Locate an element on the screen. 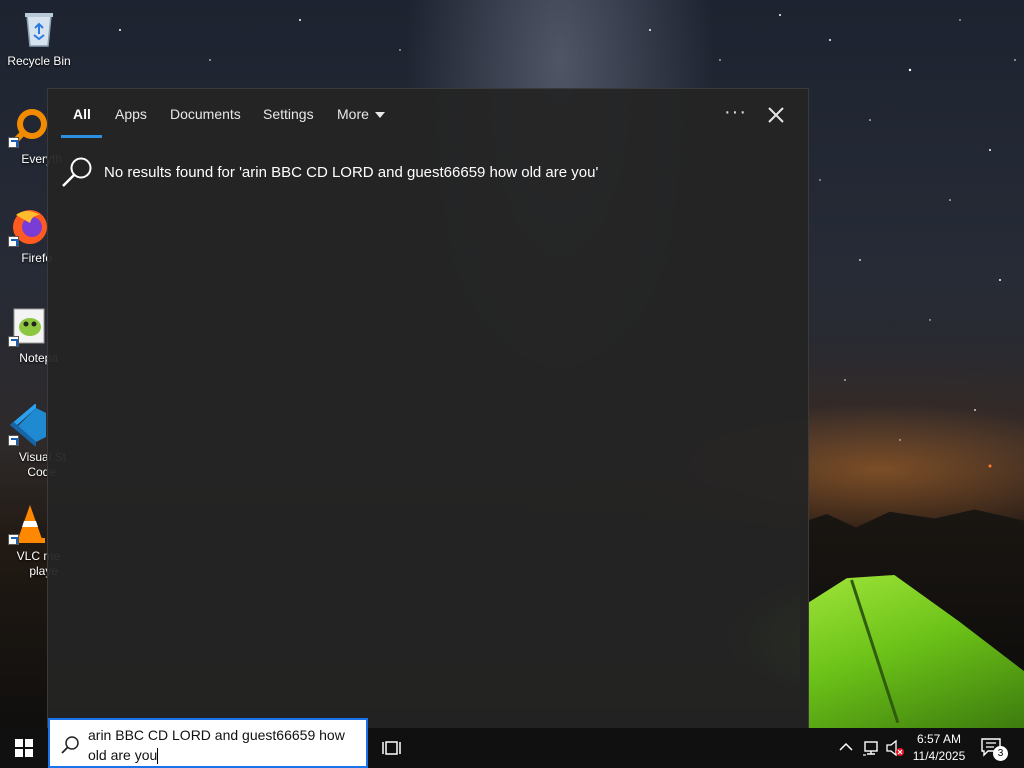  start-button is located at coordinates (24, 748).